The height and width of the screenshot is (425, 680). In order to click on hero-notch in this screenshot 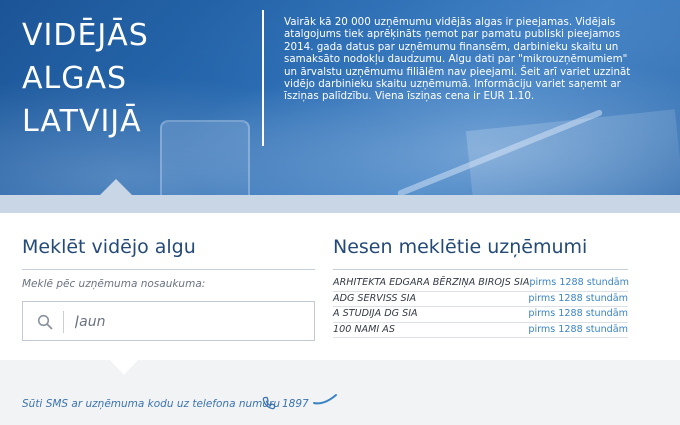, I will do `click(116, 187)`.